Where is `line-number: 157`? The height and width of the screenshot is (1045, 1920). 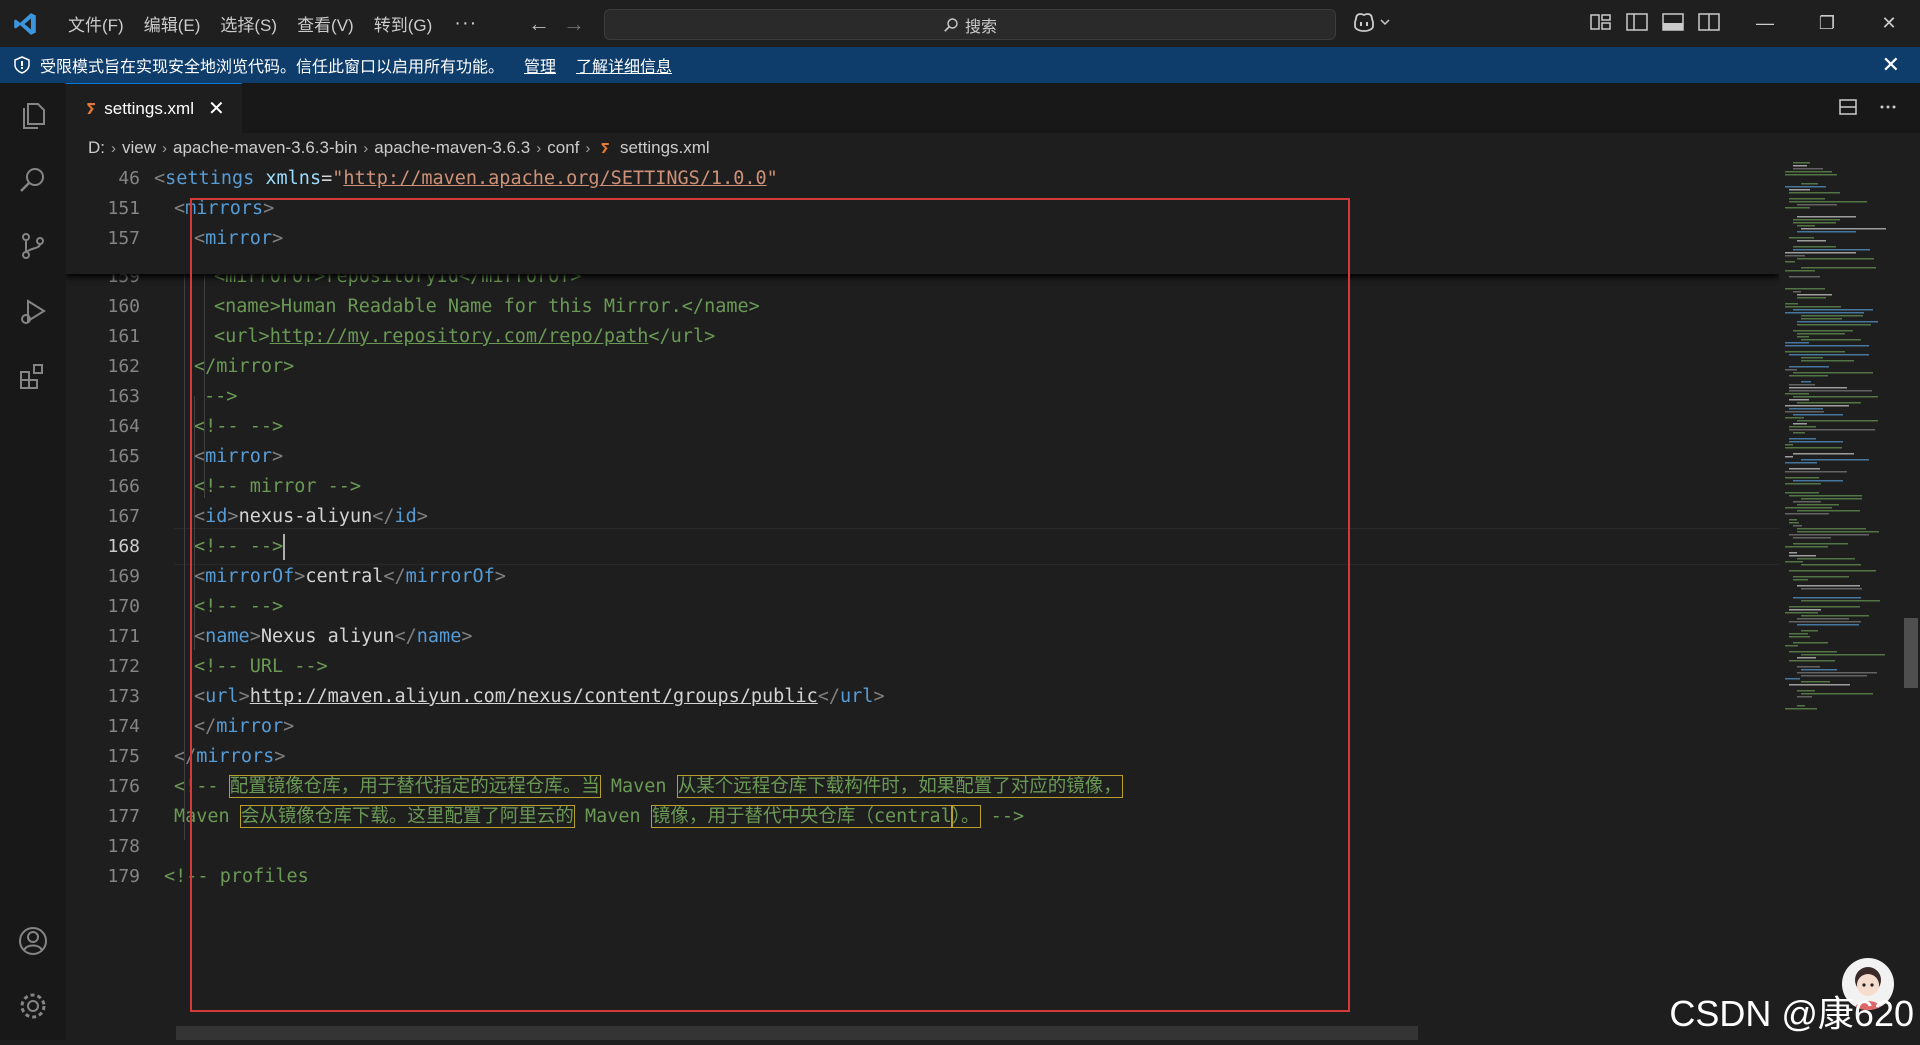
line-number: 157 is located at coordinates (123, 238).